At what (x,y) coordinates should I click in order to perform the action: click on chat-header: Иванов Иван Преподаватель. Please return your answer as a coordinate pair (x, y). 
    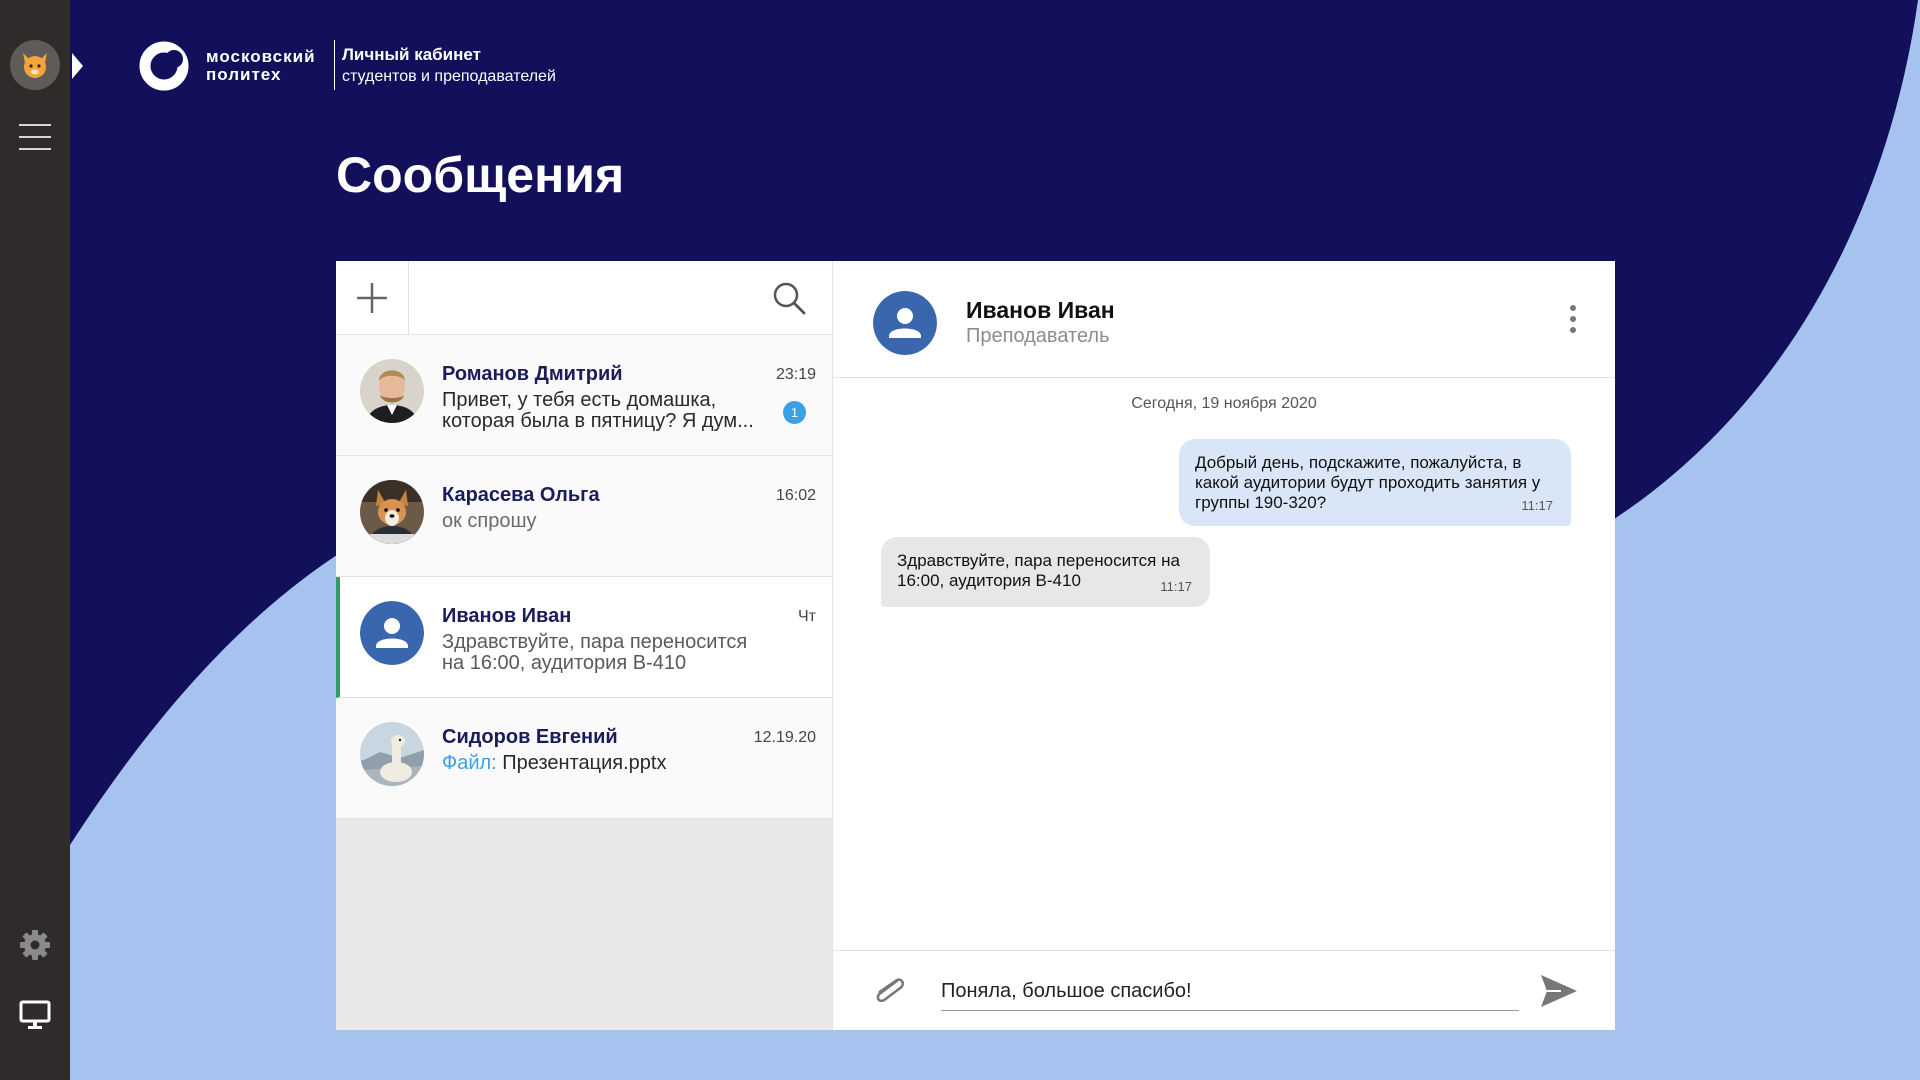
    Looking at the image, I should click on (1224, 319).